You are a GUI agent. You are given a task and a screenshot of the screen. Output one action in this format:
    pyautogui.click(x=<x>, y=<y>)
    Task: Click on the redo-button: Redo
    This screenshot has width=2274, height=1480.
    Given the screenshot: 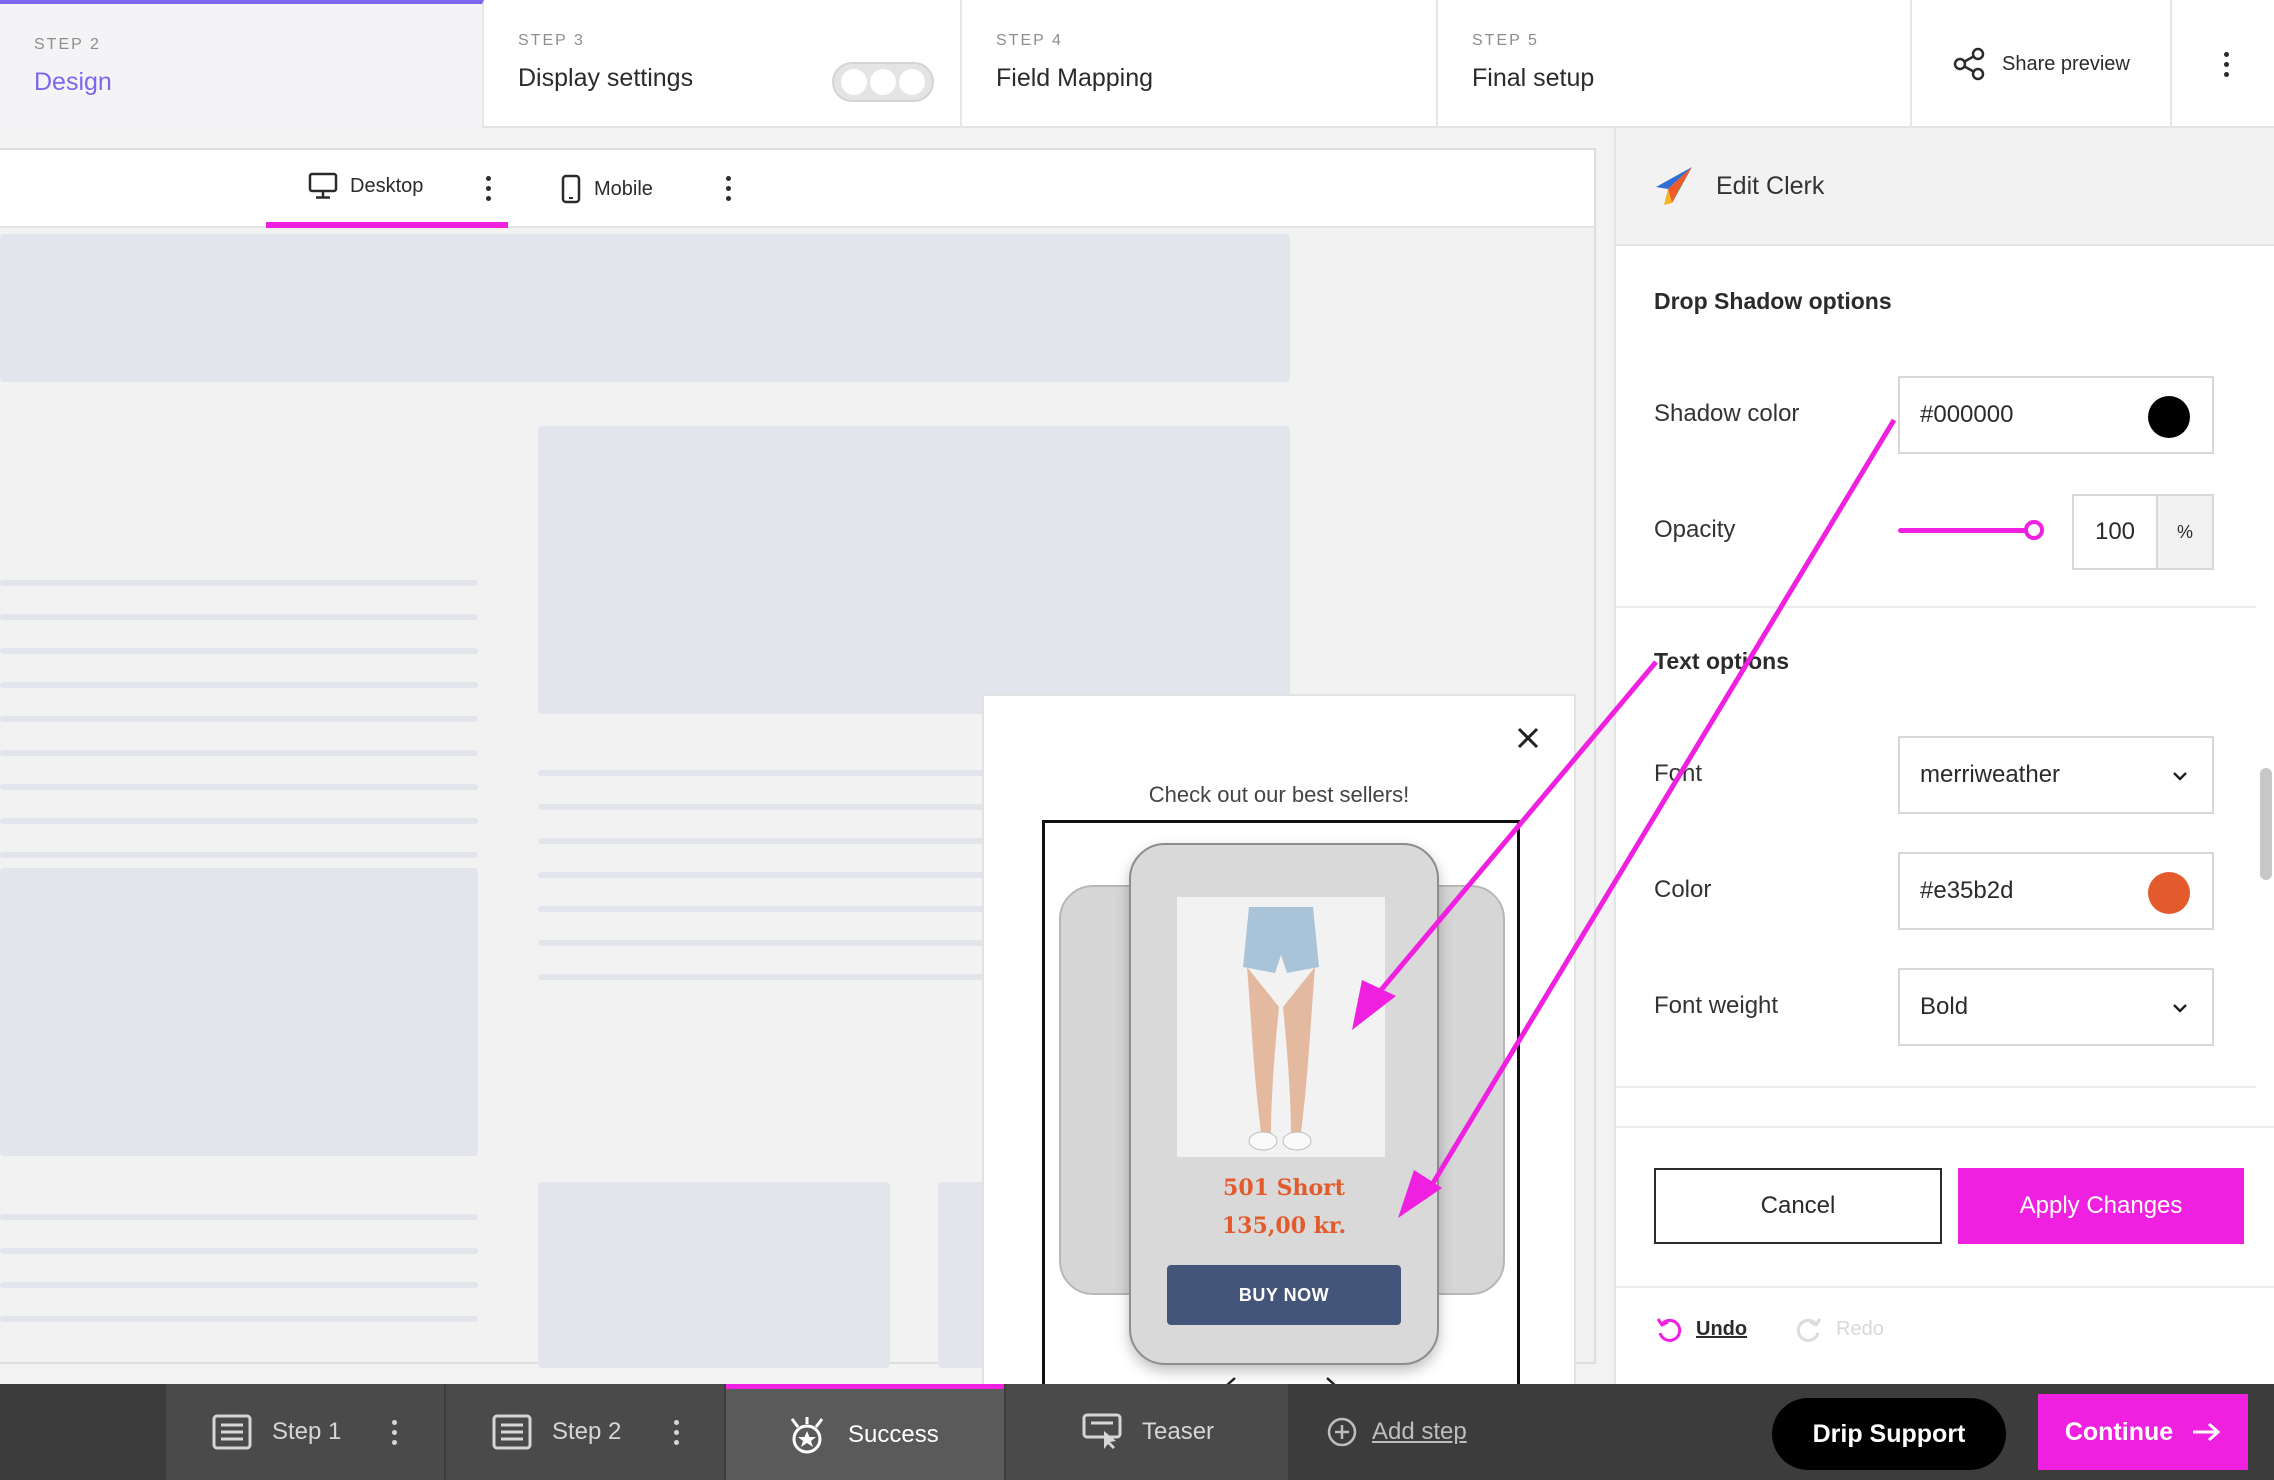 What is the action you would take?
    pyautogui.click(x=1839, y=1329)
    